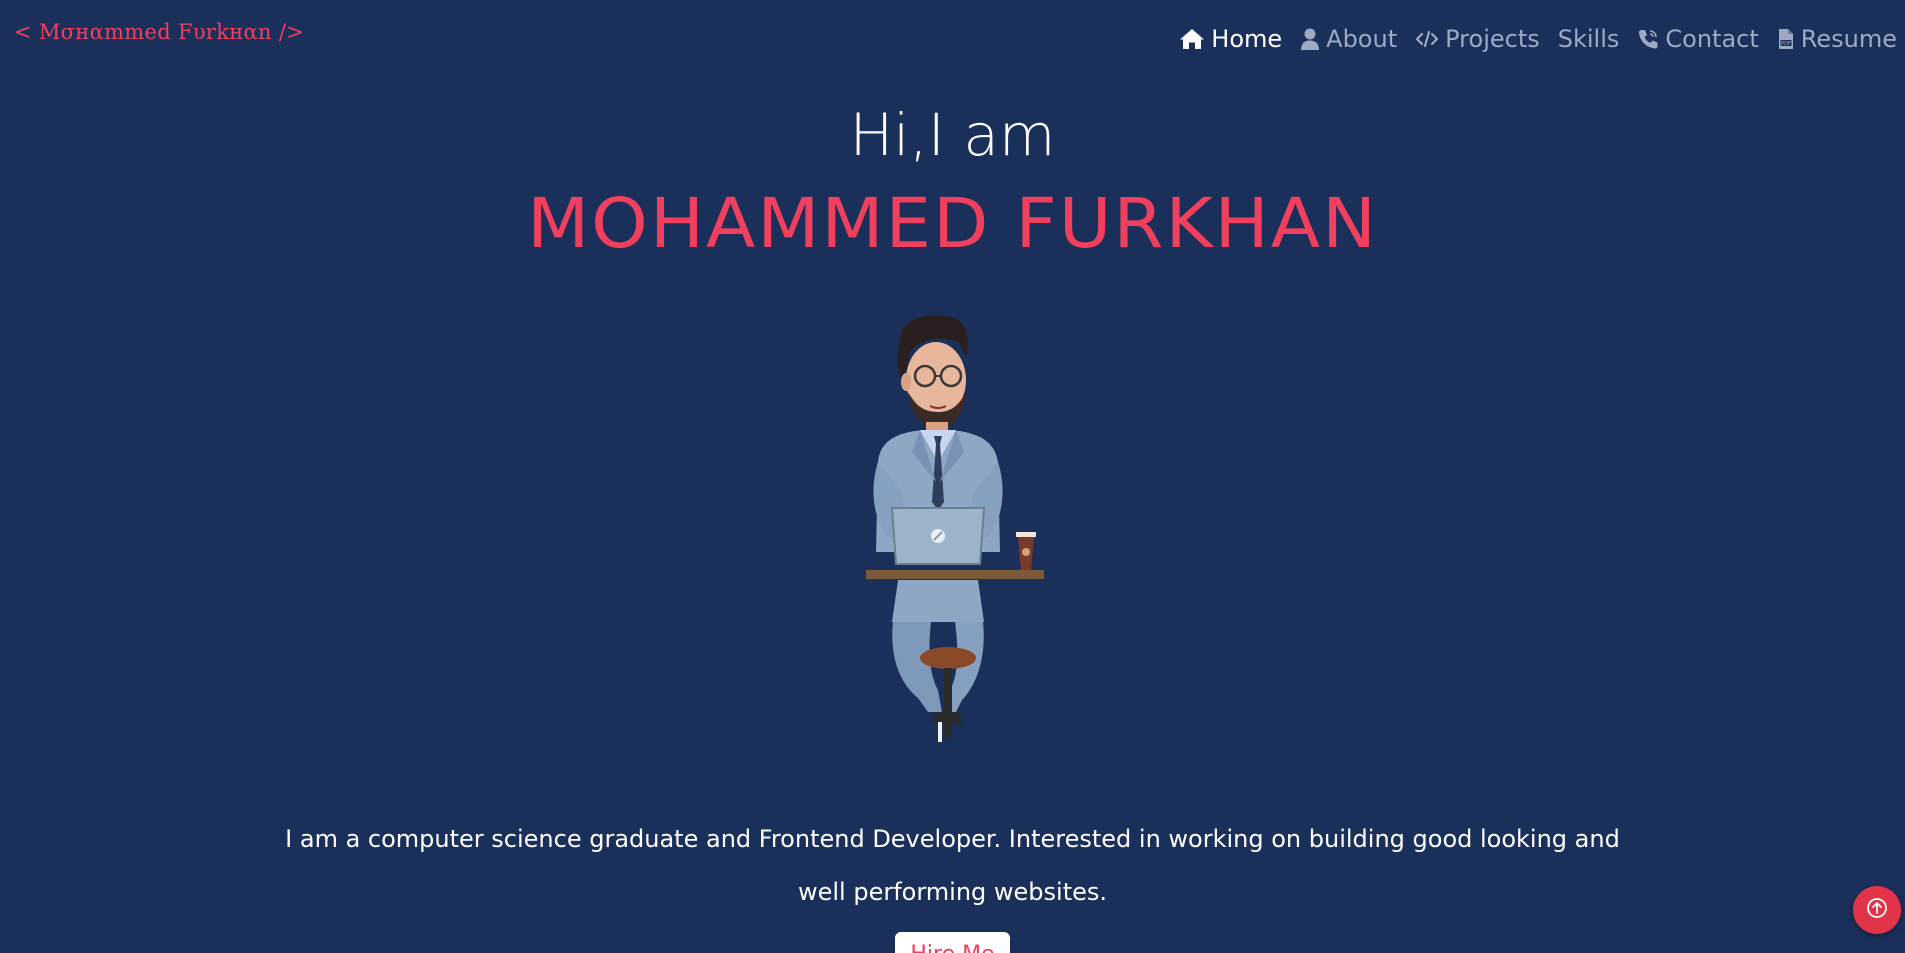  What do you see at coordinates (1192, 39) in the screenshot?
I see `home-icon` at bounding box center [1192, 39].